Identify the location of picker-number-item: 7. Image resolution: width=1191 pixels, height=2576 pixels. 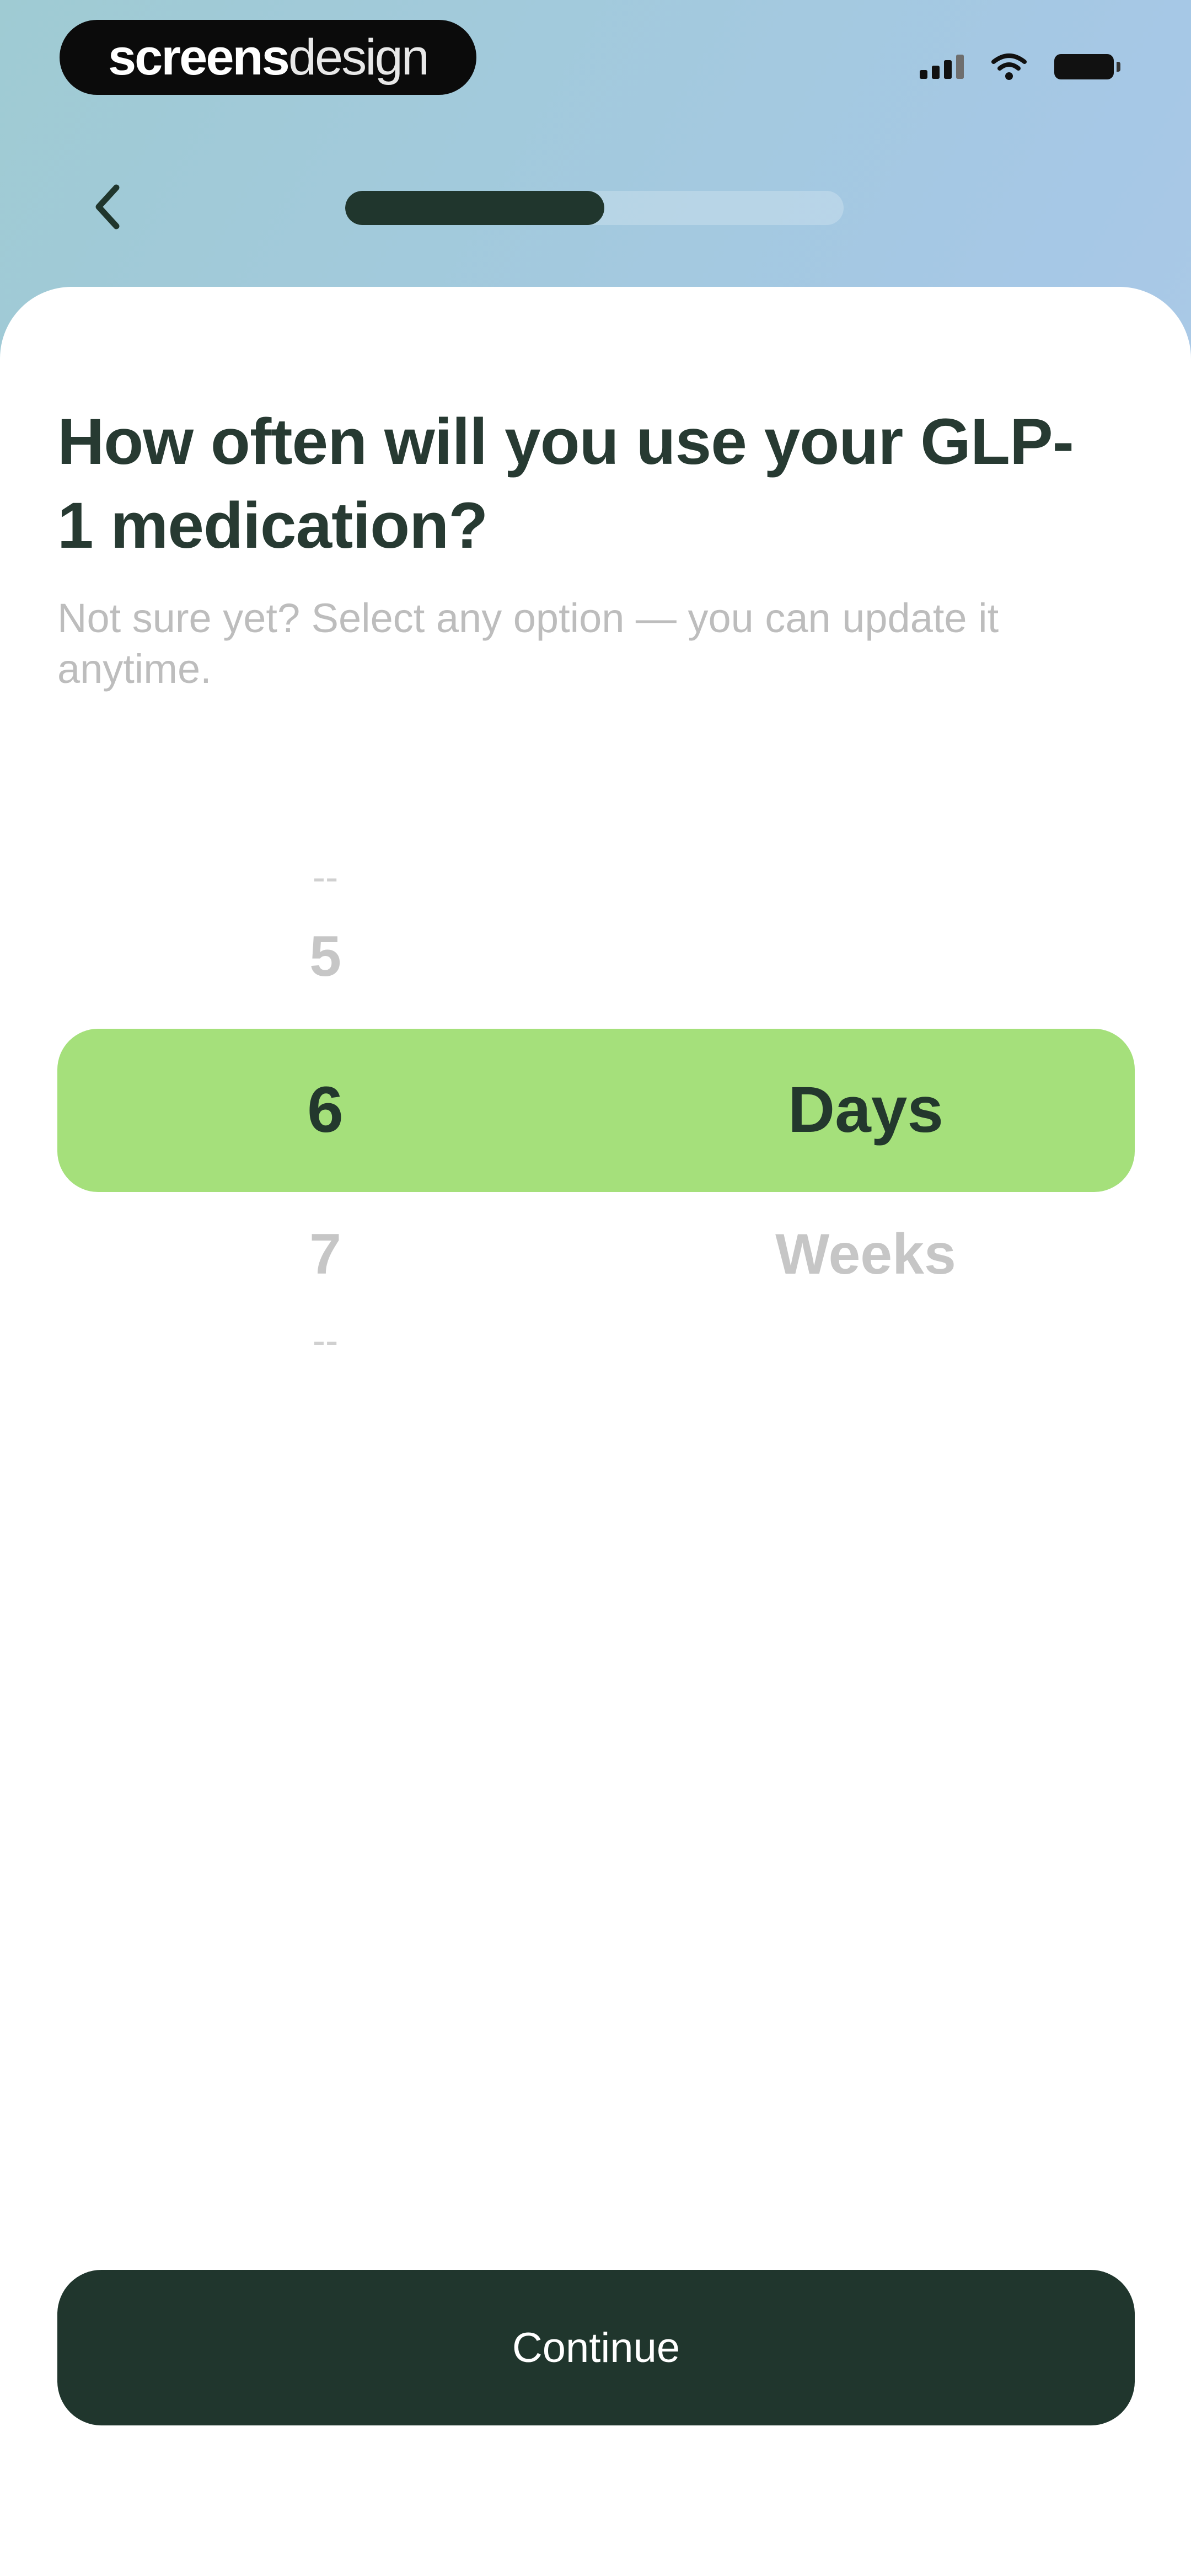
(325, 1254).